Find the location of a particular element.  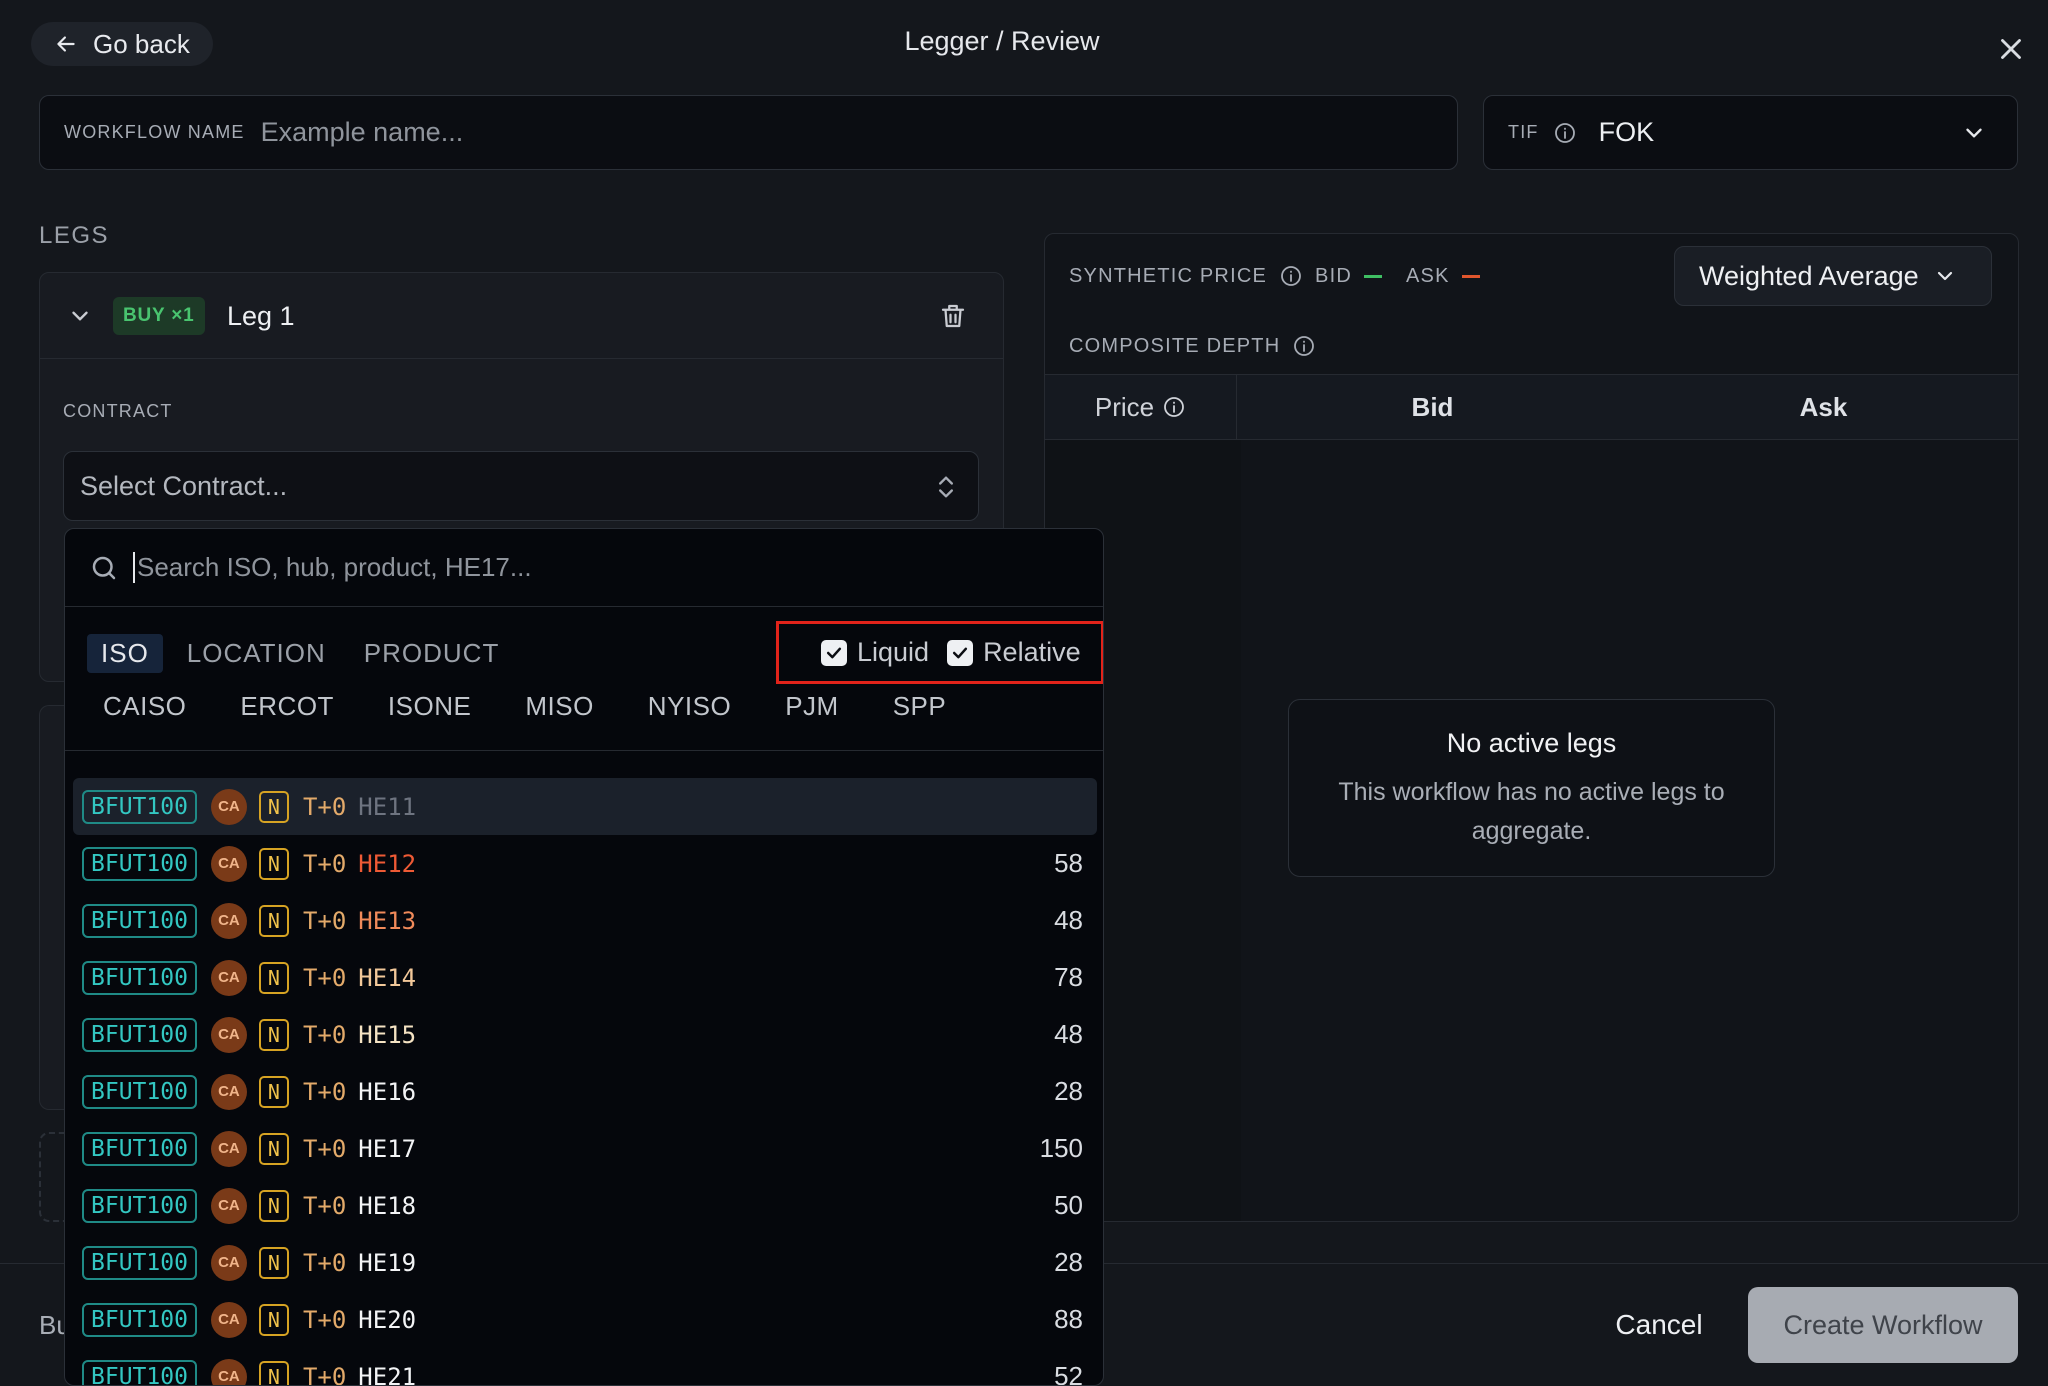

hour-ending: HE17 is located at coordinates (387, 1148).